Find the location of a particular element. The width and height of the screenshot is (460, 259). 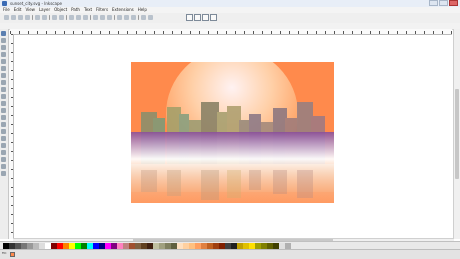

vertical-scroll-thumb is located at coordinates (457, 134).